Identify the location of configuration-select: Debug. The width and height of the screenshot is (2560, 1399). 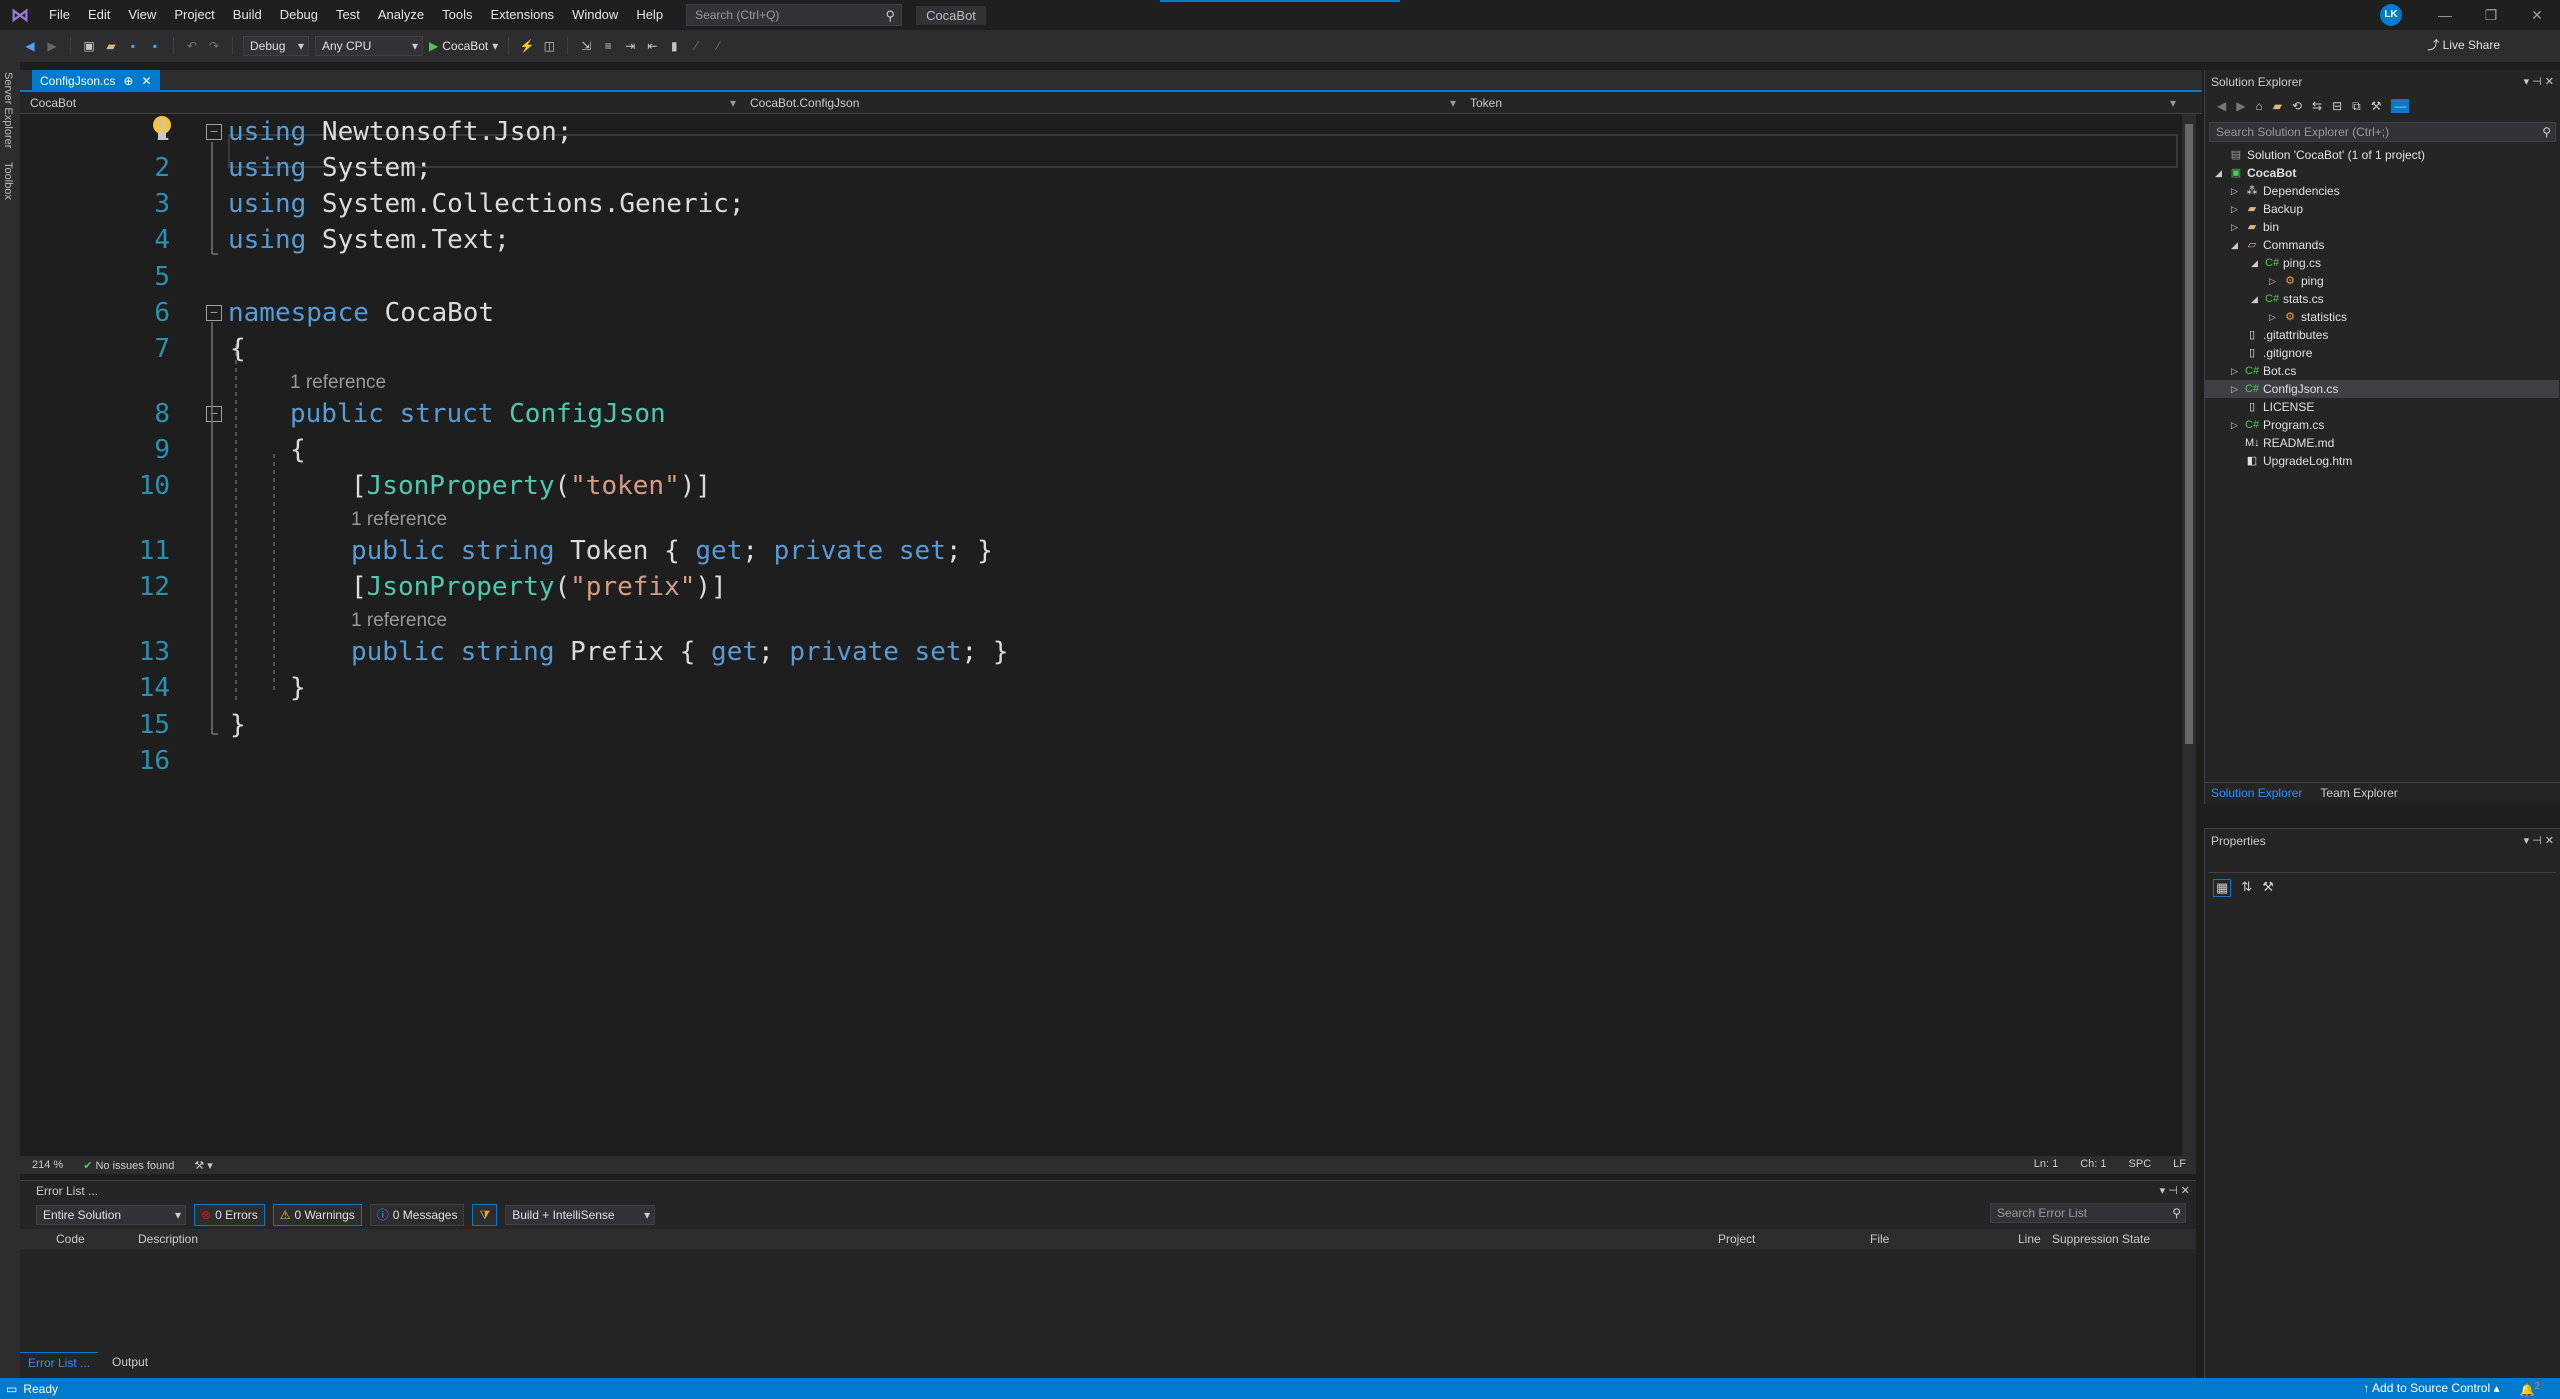
(276, 46).